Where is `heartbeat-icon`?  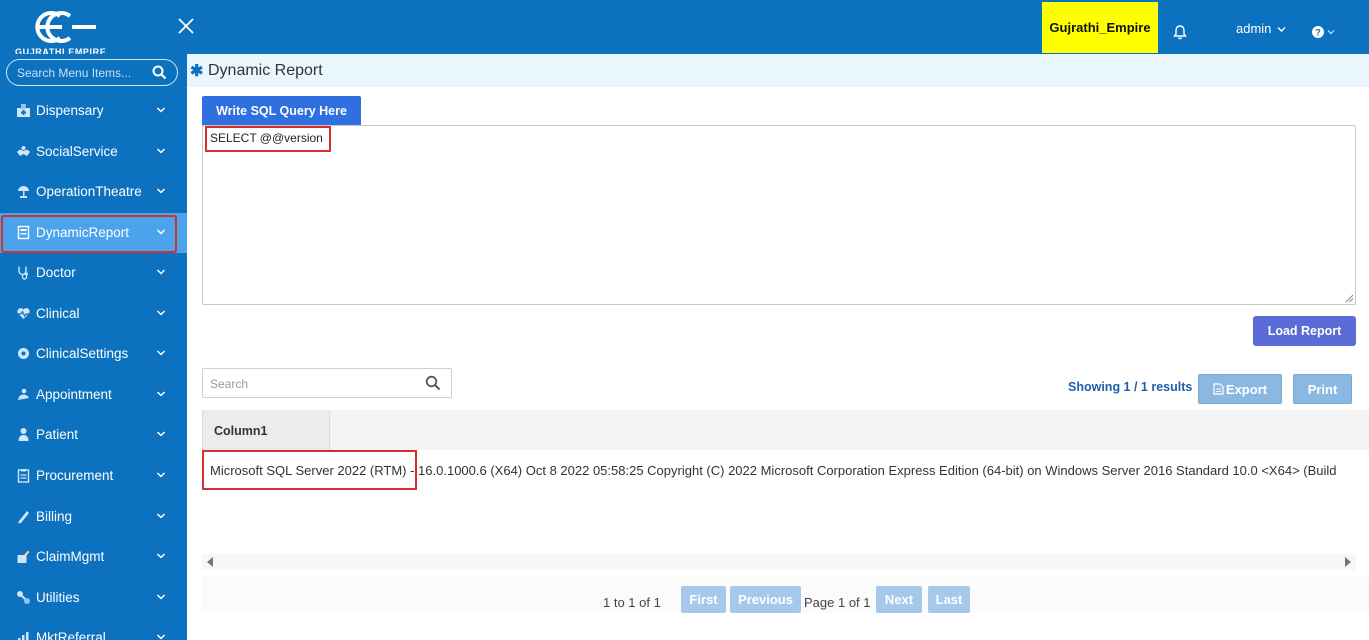 heartbeat-icon is located at coordinates (23, 313).